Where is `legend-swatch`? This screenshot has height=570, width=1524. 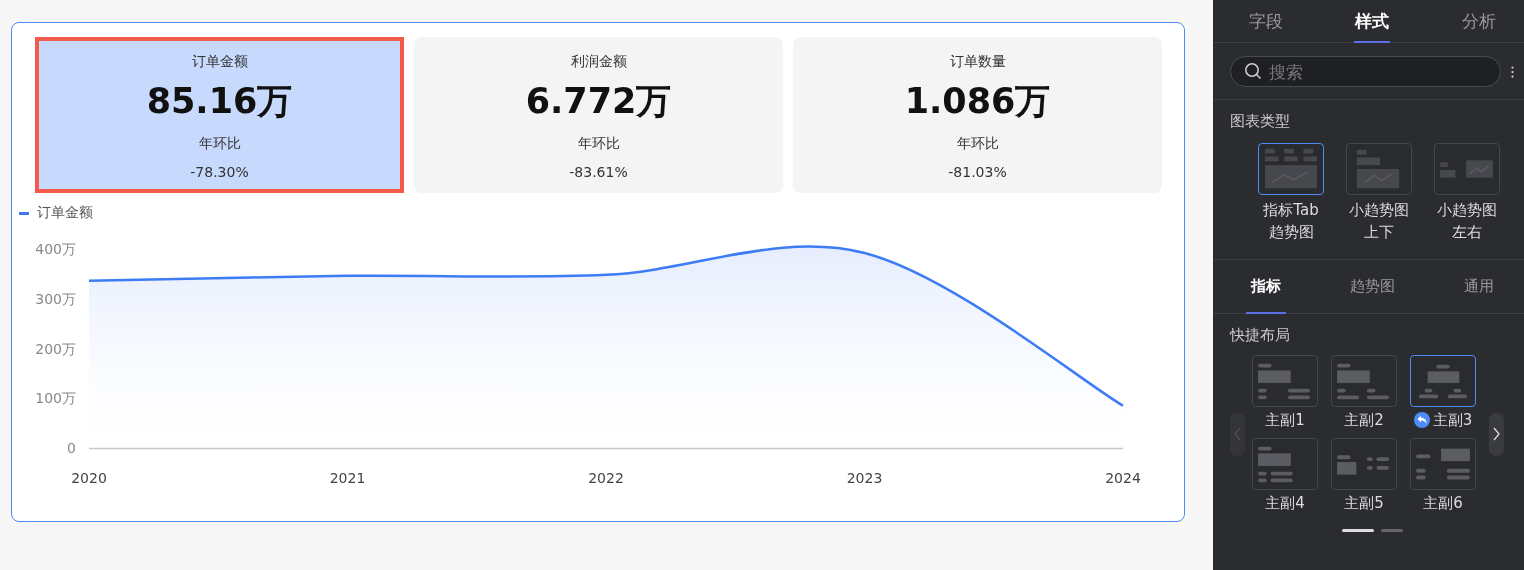
legend-swatch is located at coordinates (24, 213).